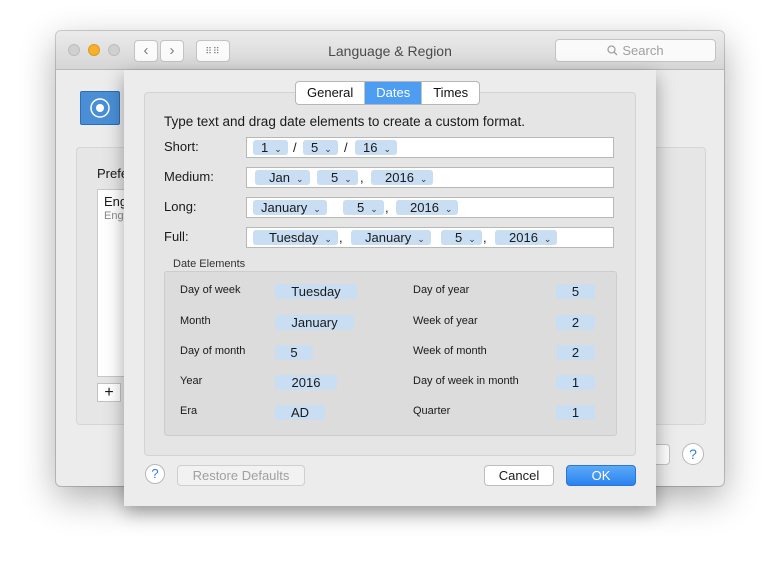  What do you see at coordinates (316, 291) in the screenshot?
I see `element-token: Tuesday` at bounding box center [316, 291].